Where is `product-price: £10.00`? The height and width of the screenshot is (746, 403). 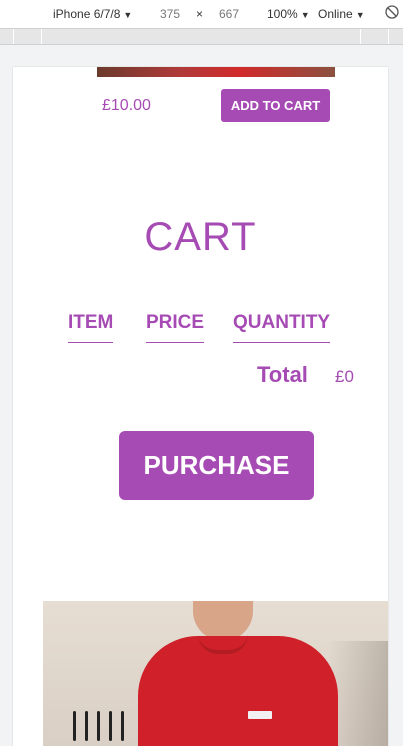 product-price: £10.00 is located at coordinates (126, 105).